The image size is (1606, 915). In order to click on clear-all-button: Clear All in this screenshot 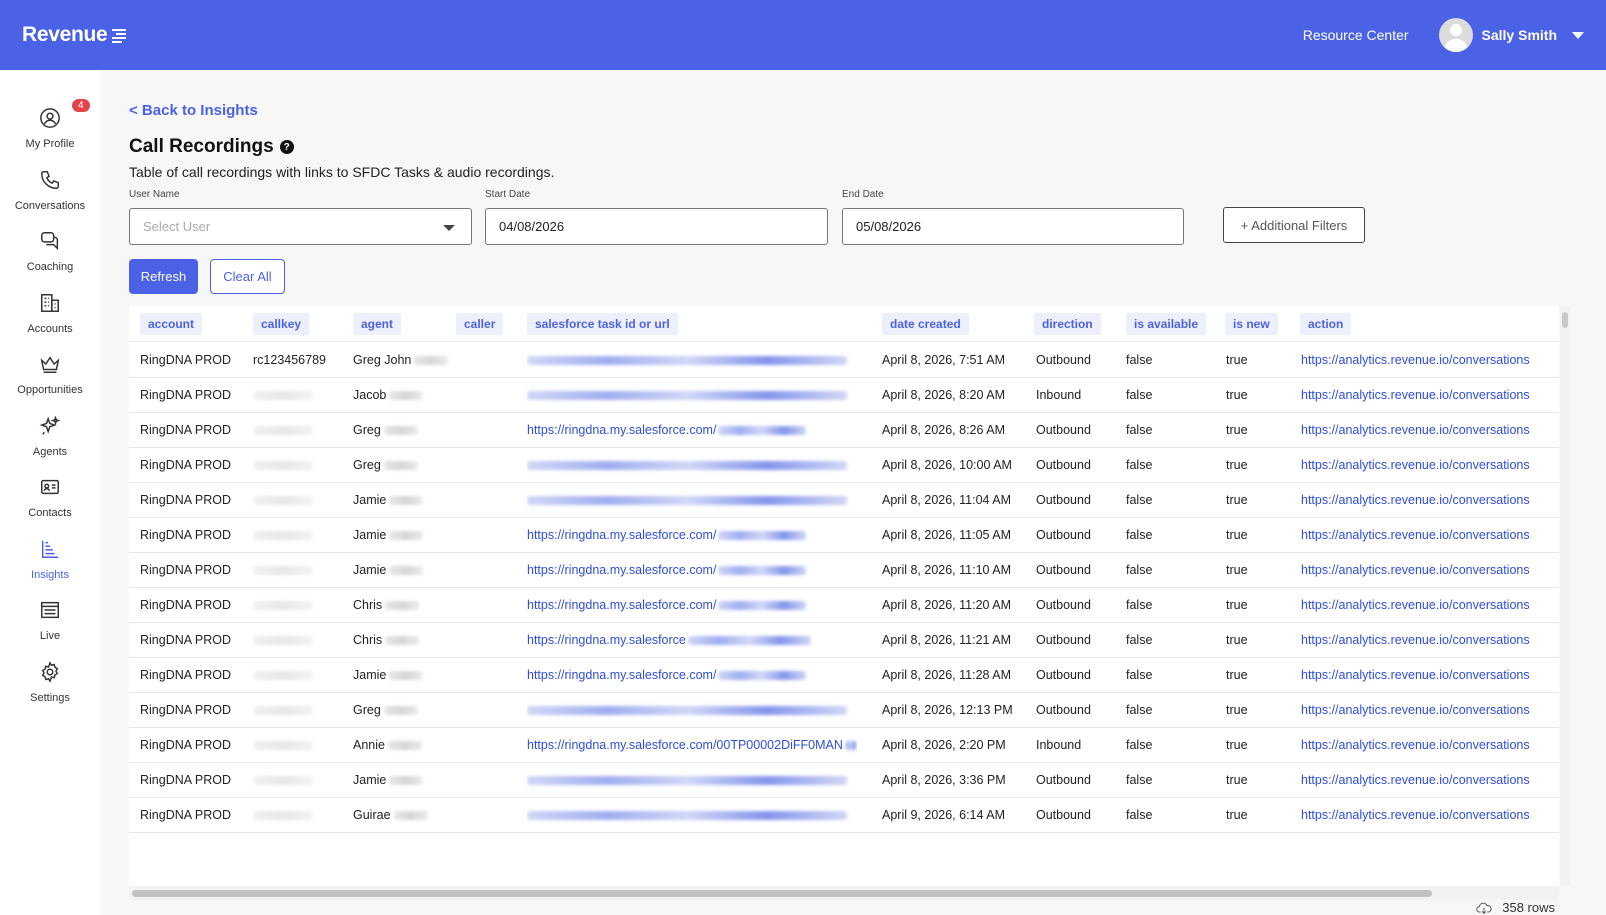, I will do `click(247, 276)`.